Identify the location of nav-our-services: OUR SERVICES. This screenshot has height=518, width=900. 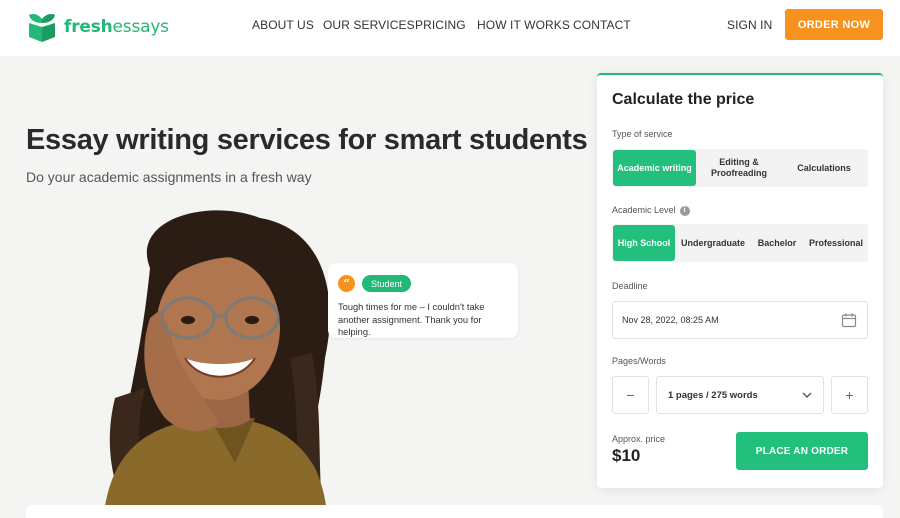
(369, 25).